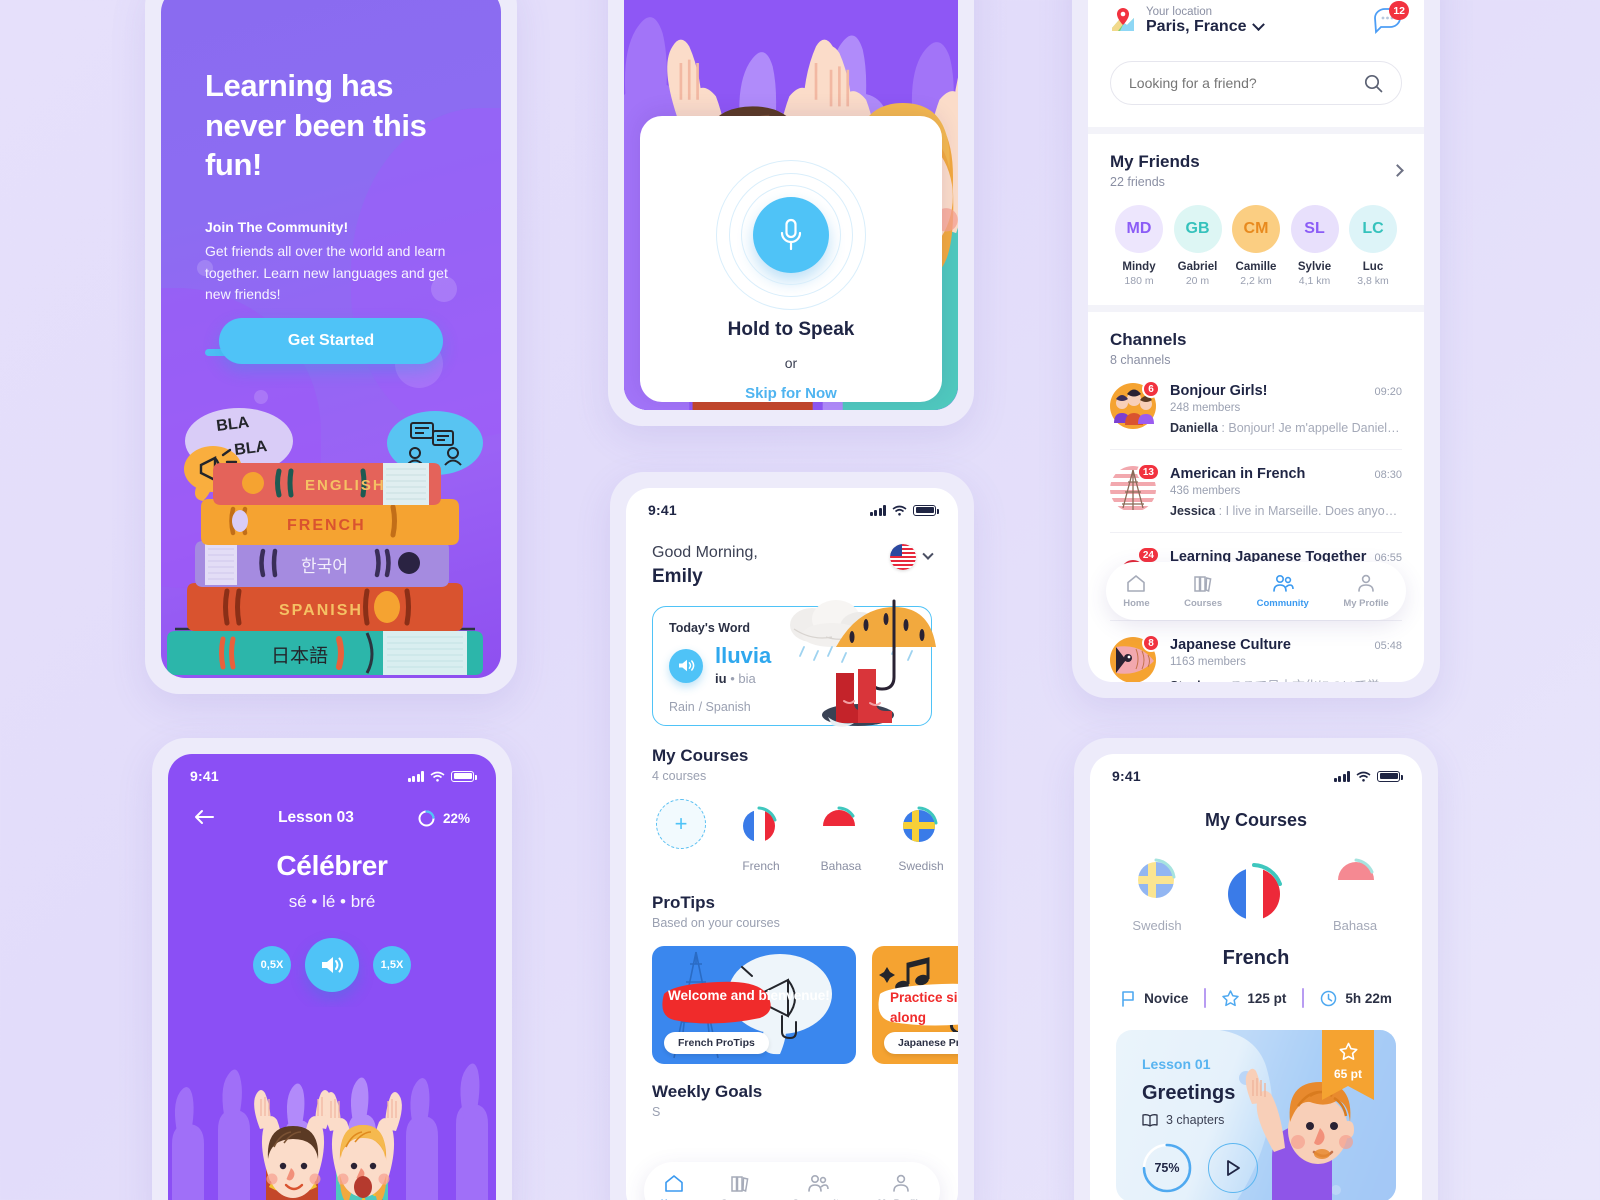 The width and height of the screenshot is (1600, 1200). Describe the element at coordinates (1366, 583) in the screenshot. I see `profile-icon` at that location.